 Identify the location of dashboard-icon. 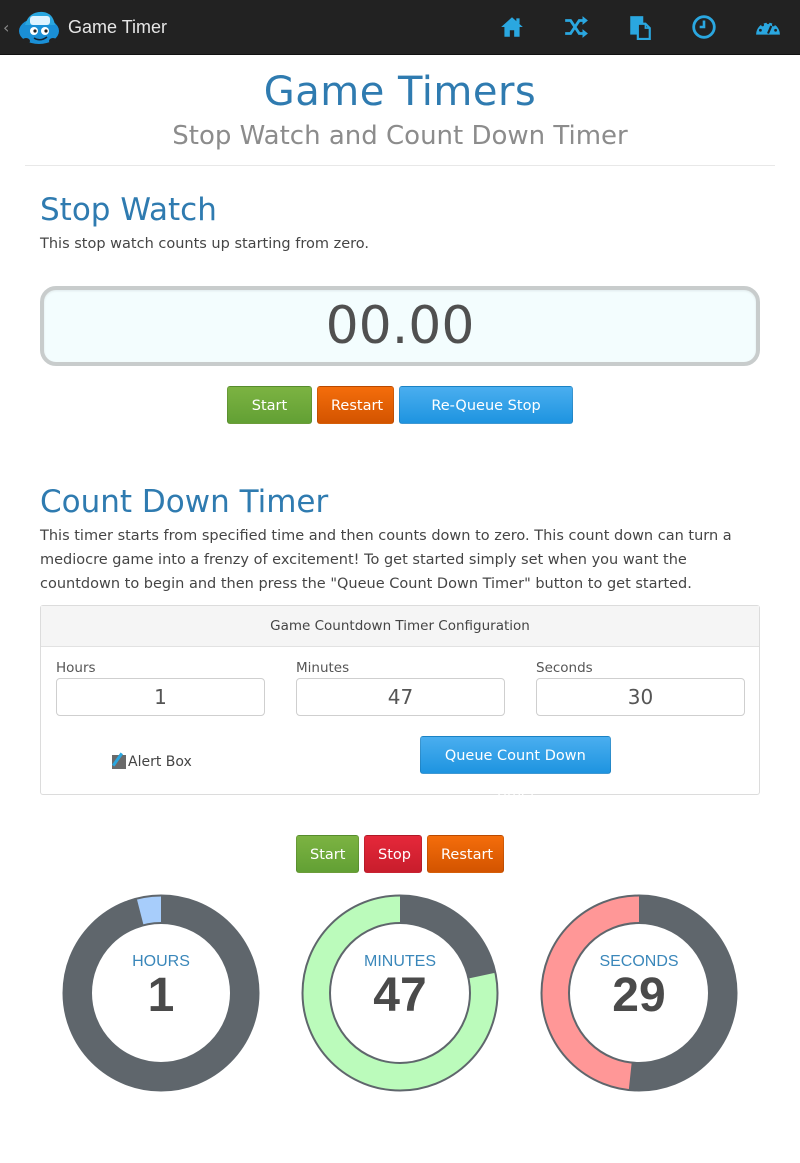
(768, 28).